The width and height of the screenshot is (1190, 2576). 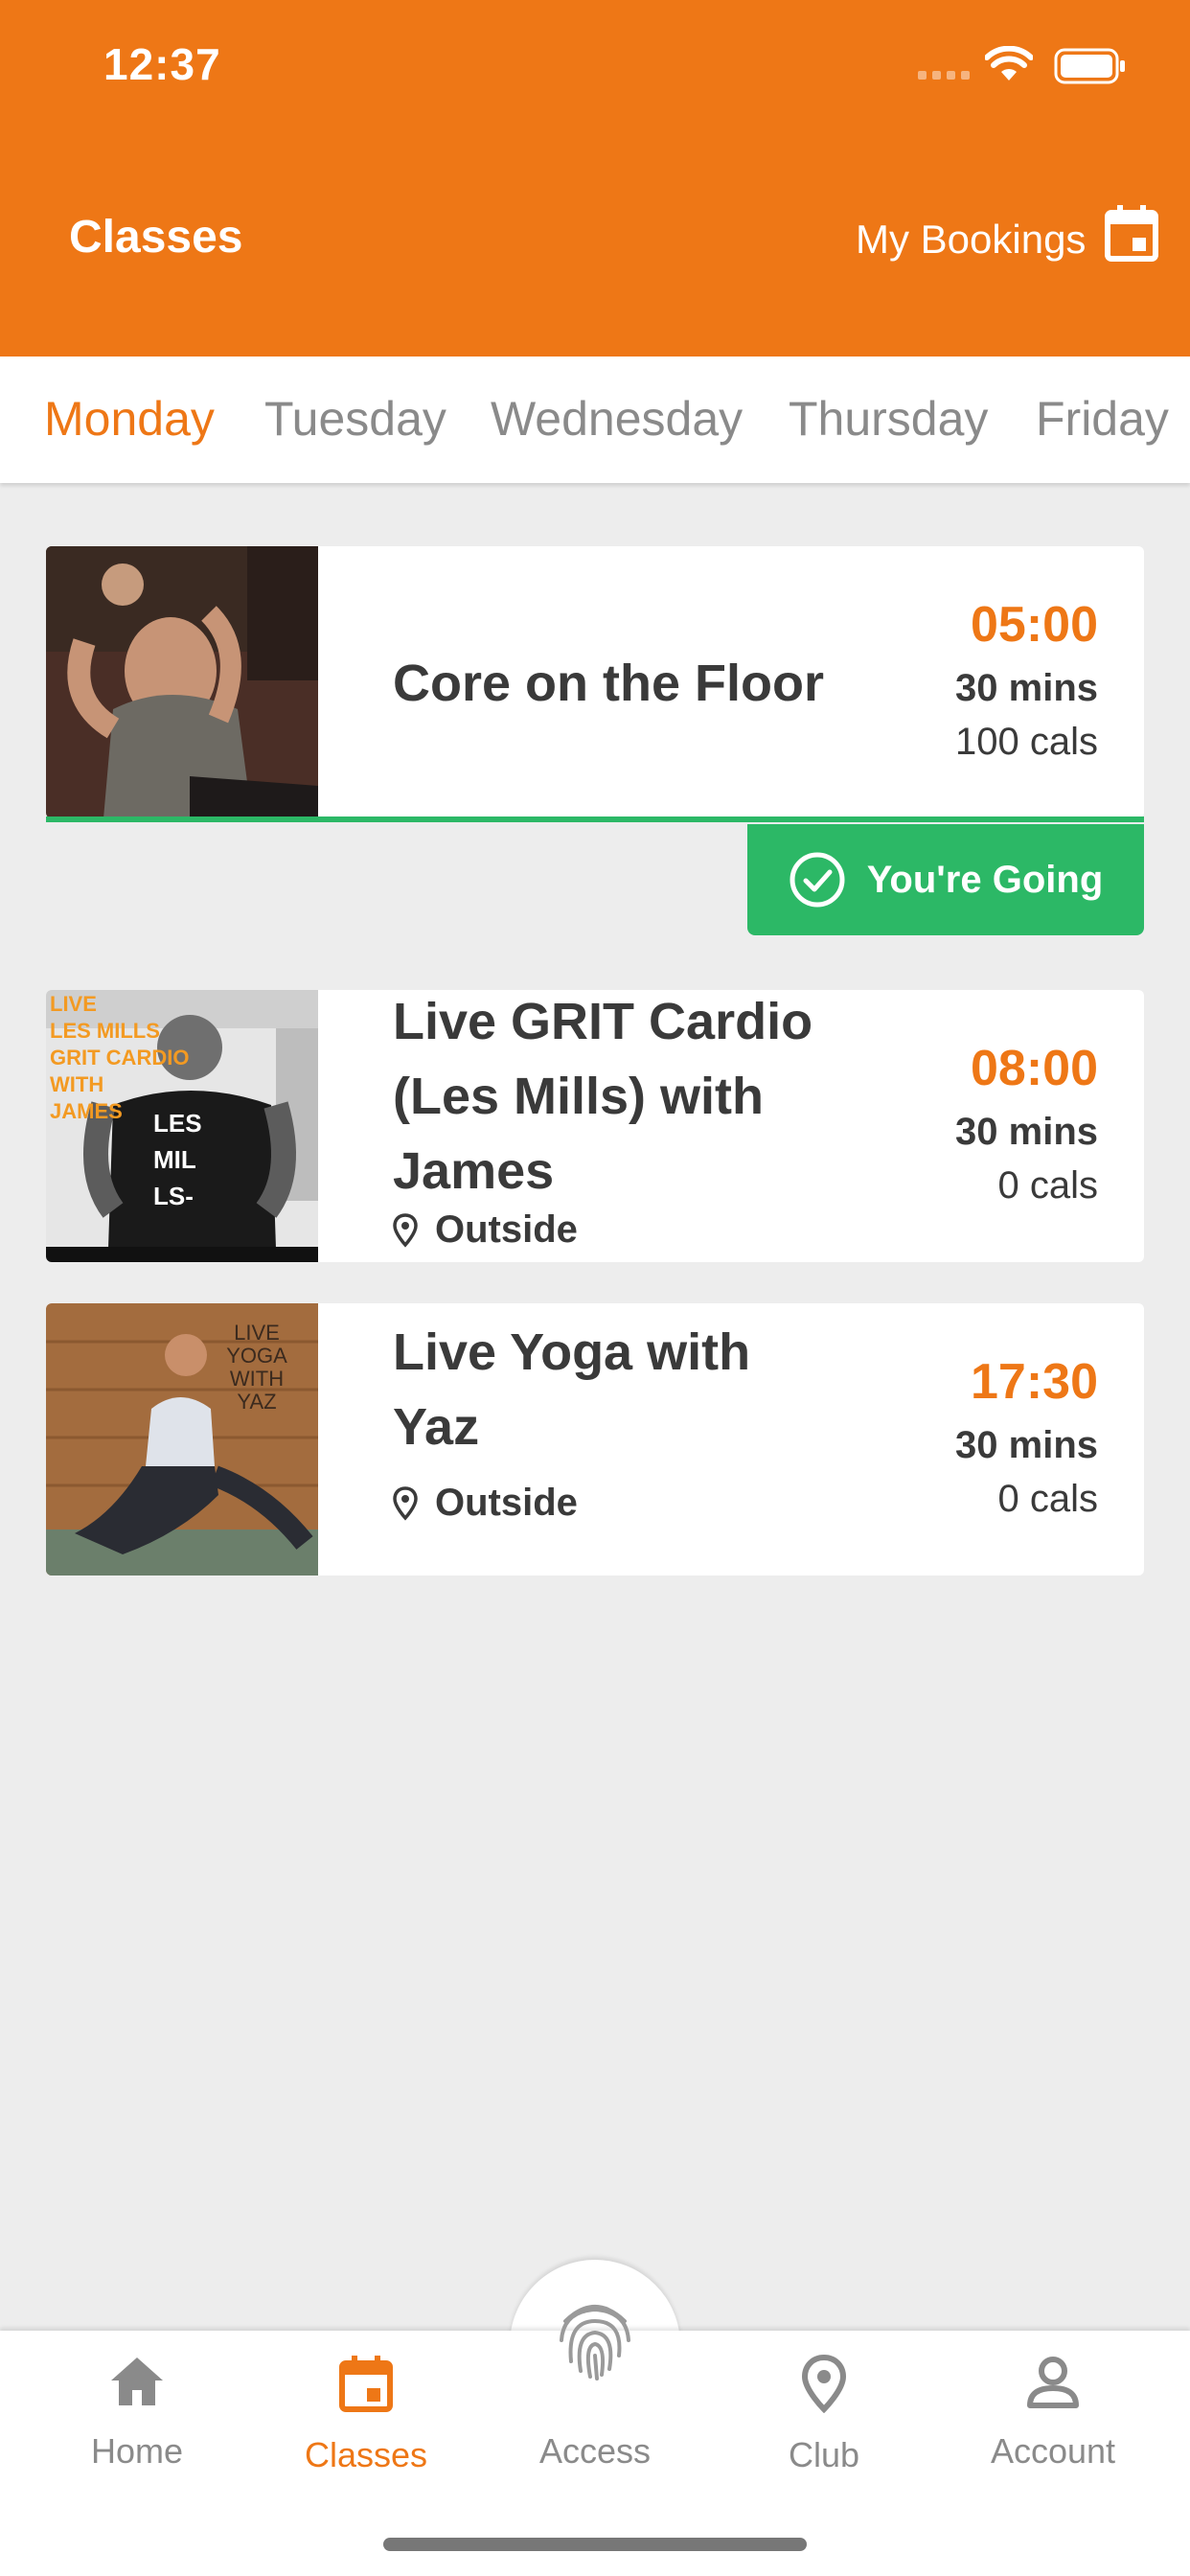 I want to click on tab-friday: Friday, so click(x=1102, y=419).